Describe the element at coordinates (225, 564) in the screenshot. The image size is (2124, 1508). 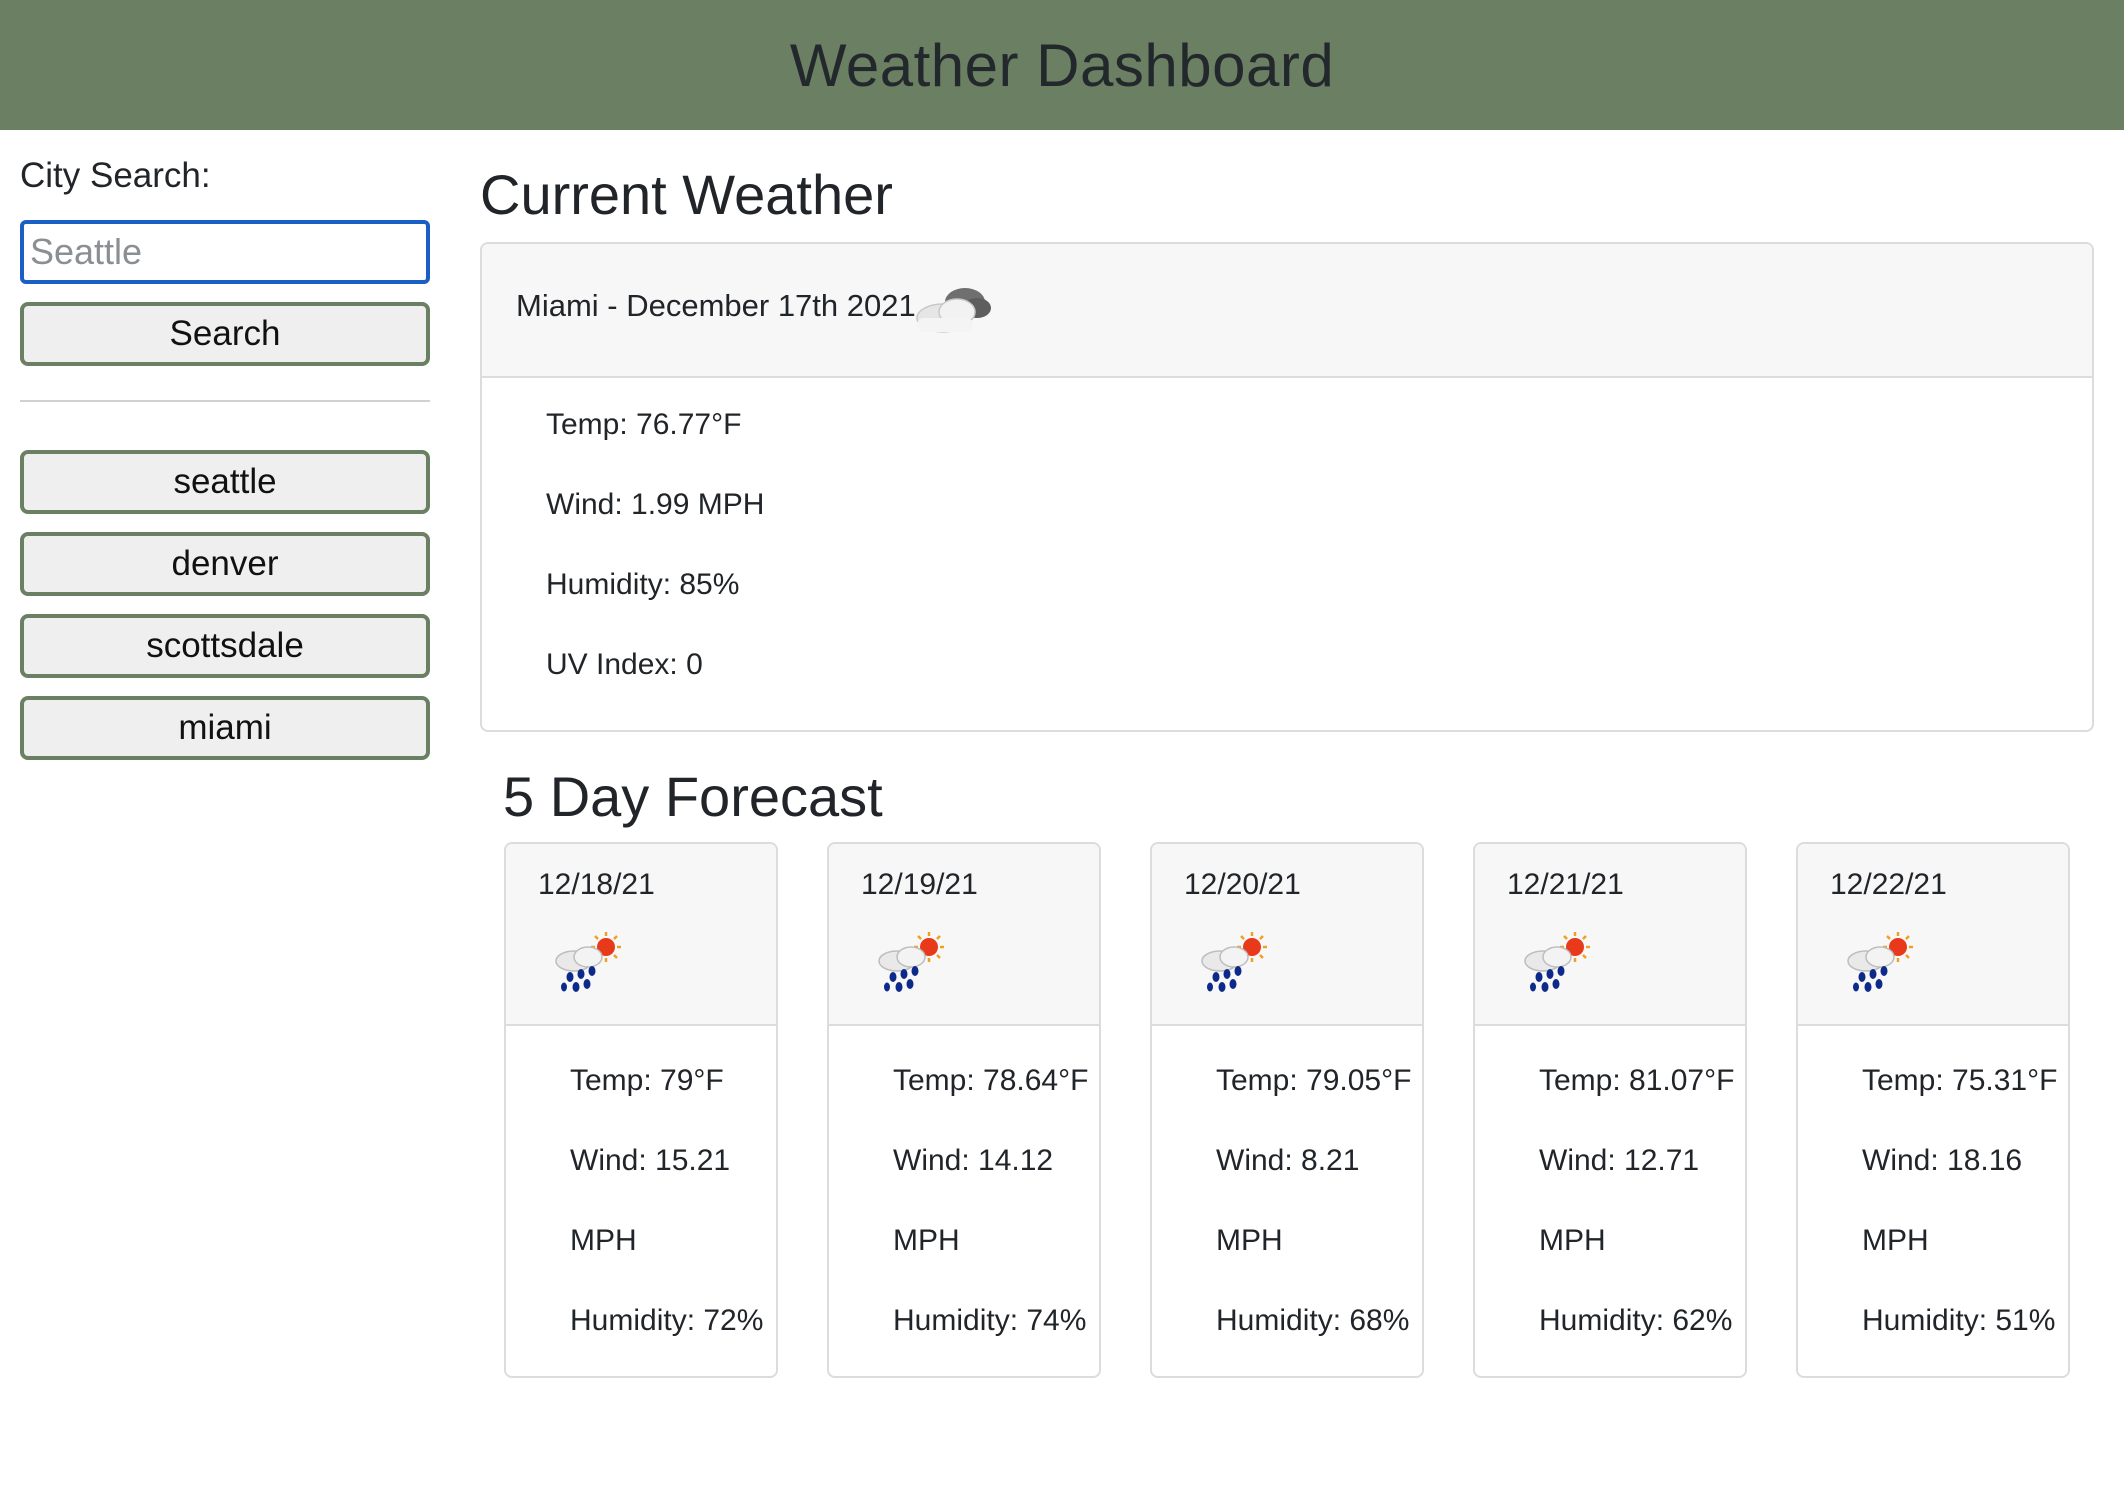
I see `history-button-denver: denver` at that location.